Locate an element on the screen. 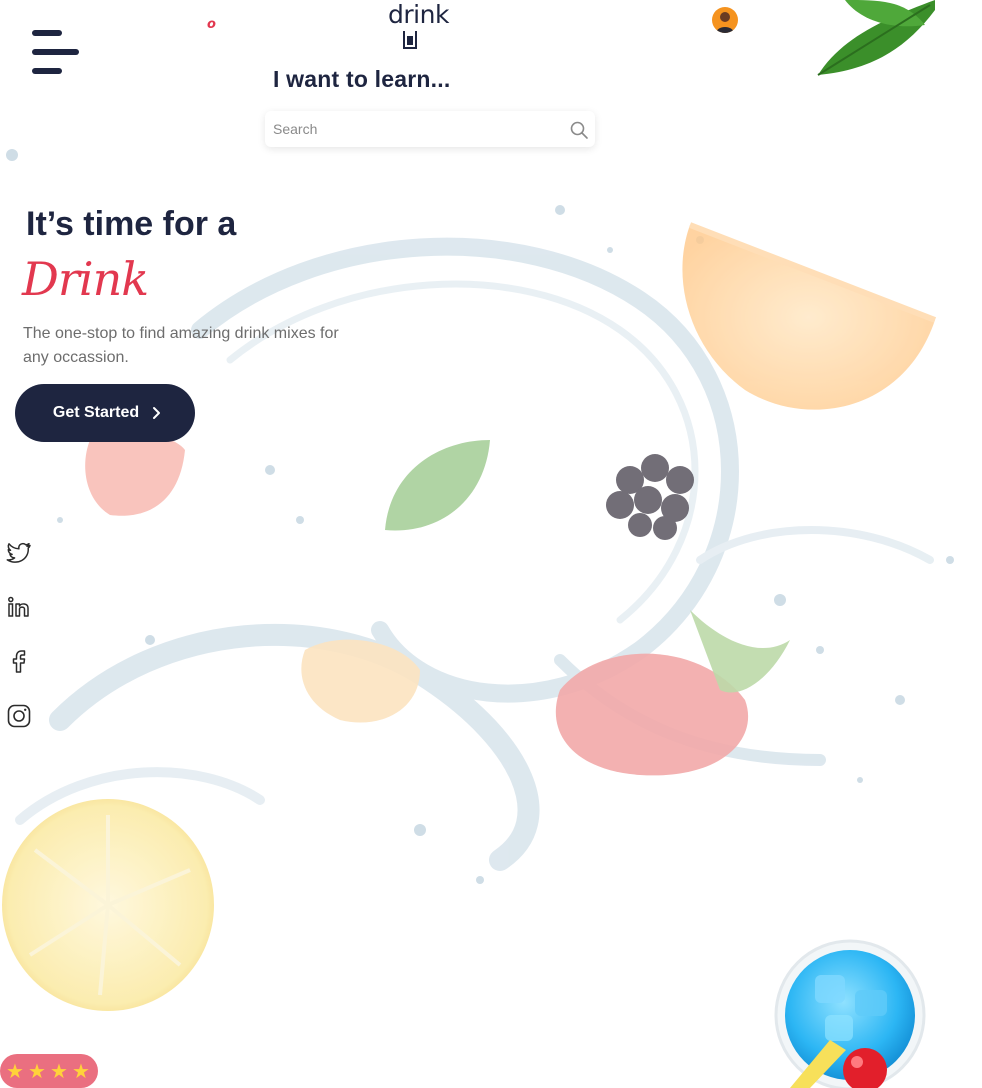 This screenshot has height=1088, width=982. brand-logo: drink is located at coordinates (421, 26).